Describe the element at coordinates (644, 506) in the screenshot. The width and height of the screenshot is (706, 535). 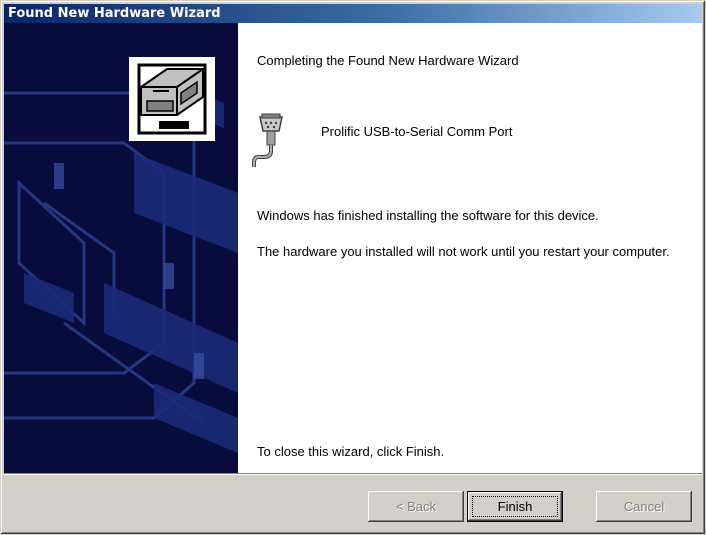
I see `cancel-button: Cancel` at that location.